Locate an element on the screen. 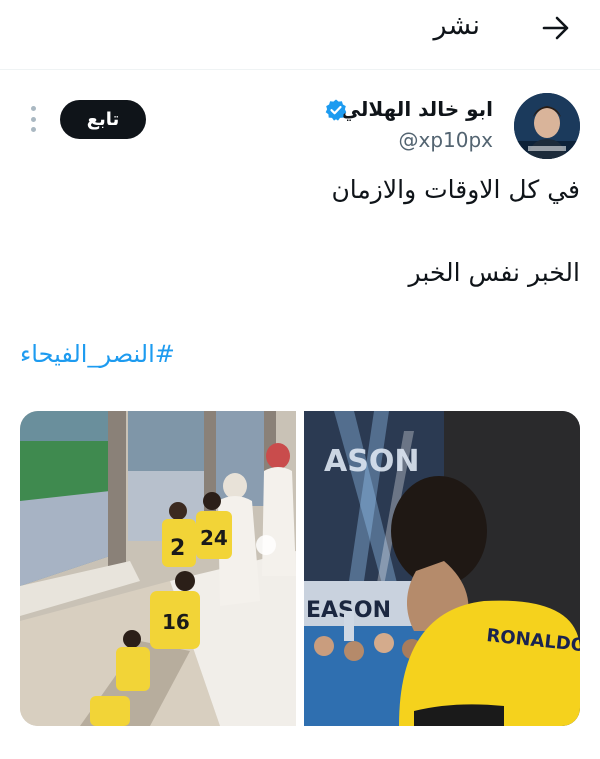  author-name: ابو خالد الهلالي is located at coordinates (417, 109).